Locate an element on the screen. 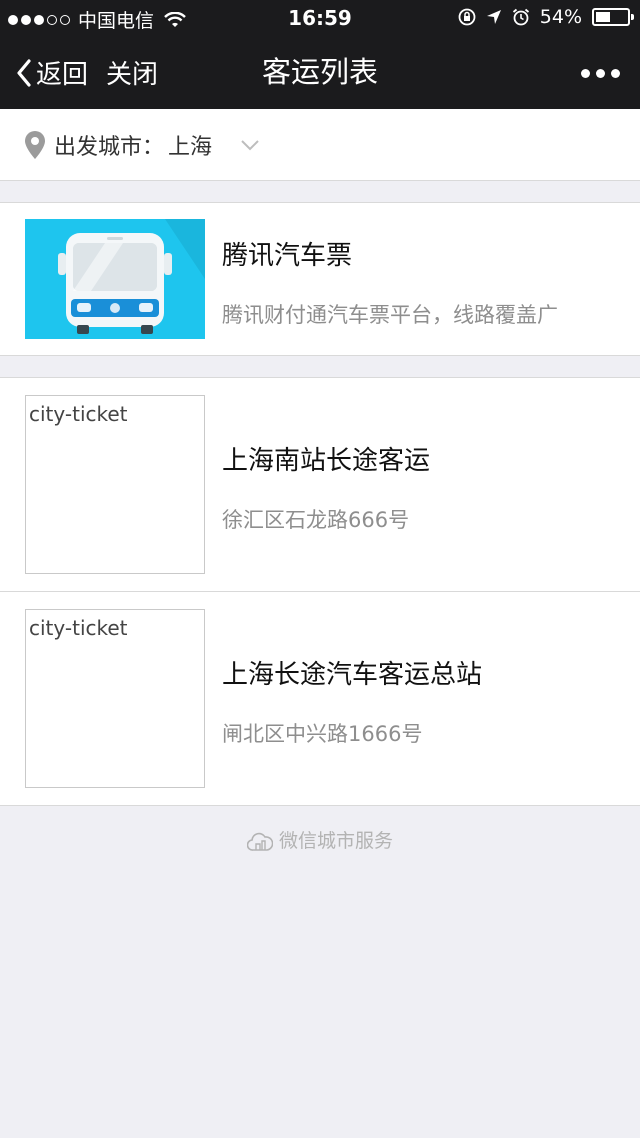  back-chevron-icon is located at coordinates (24, 72).